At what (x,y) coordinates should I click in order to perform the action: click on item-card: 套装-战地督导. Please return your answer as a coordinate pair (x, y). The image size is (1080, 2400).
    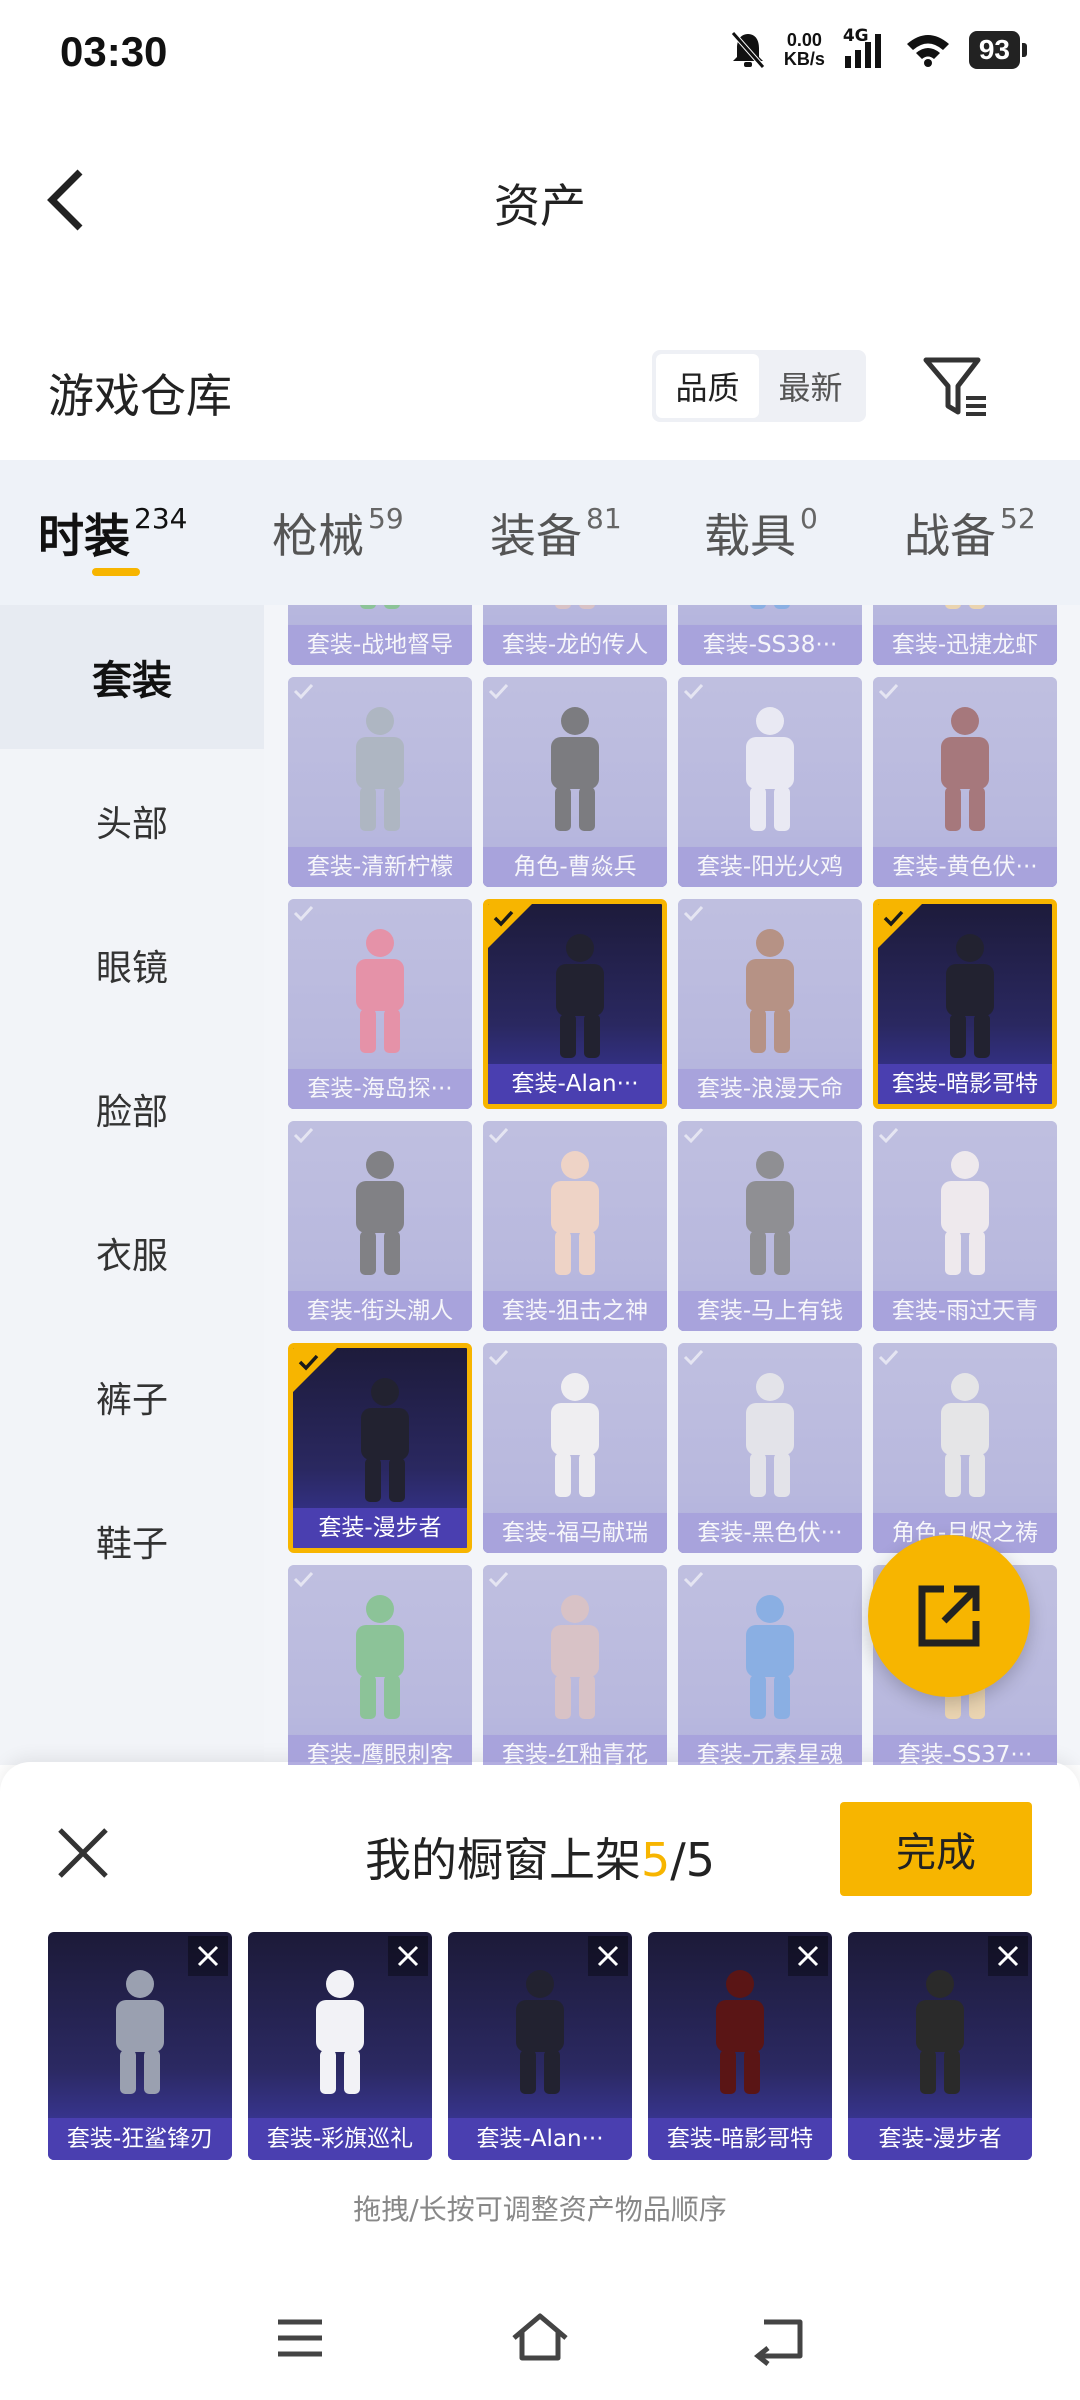
    Looking at the image, I should click on (380, 635).